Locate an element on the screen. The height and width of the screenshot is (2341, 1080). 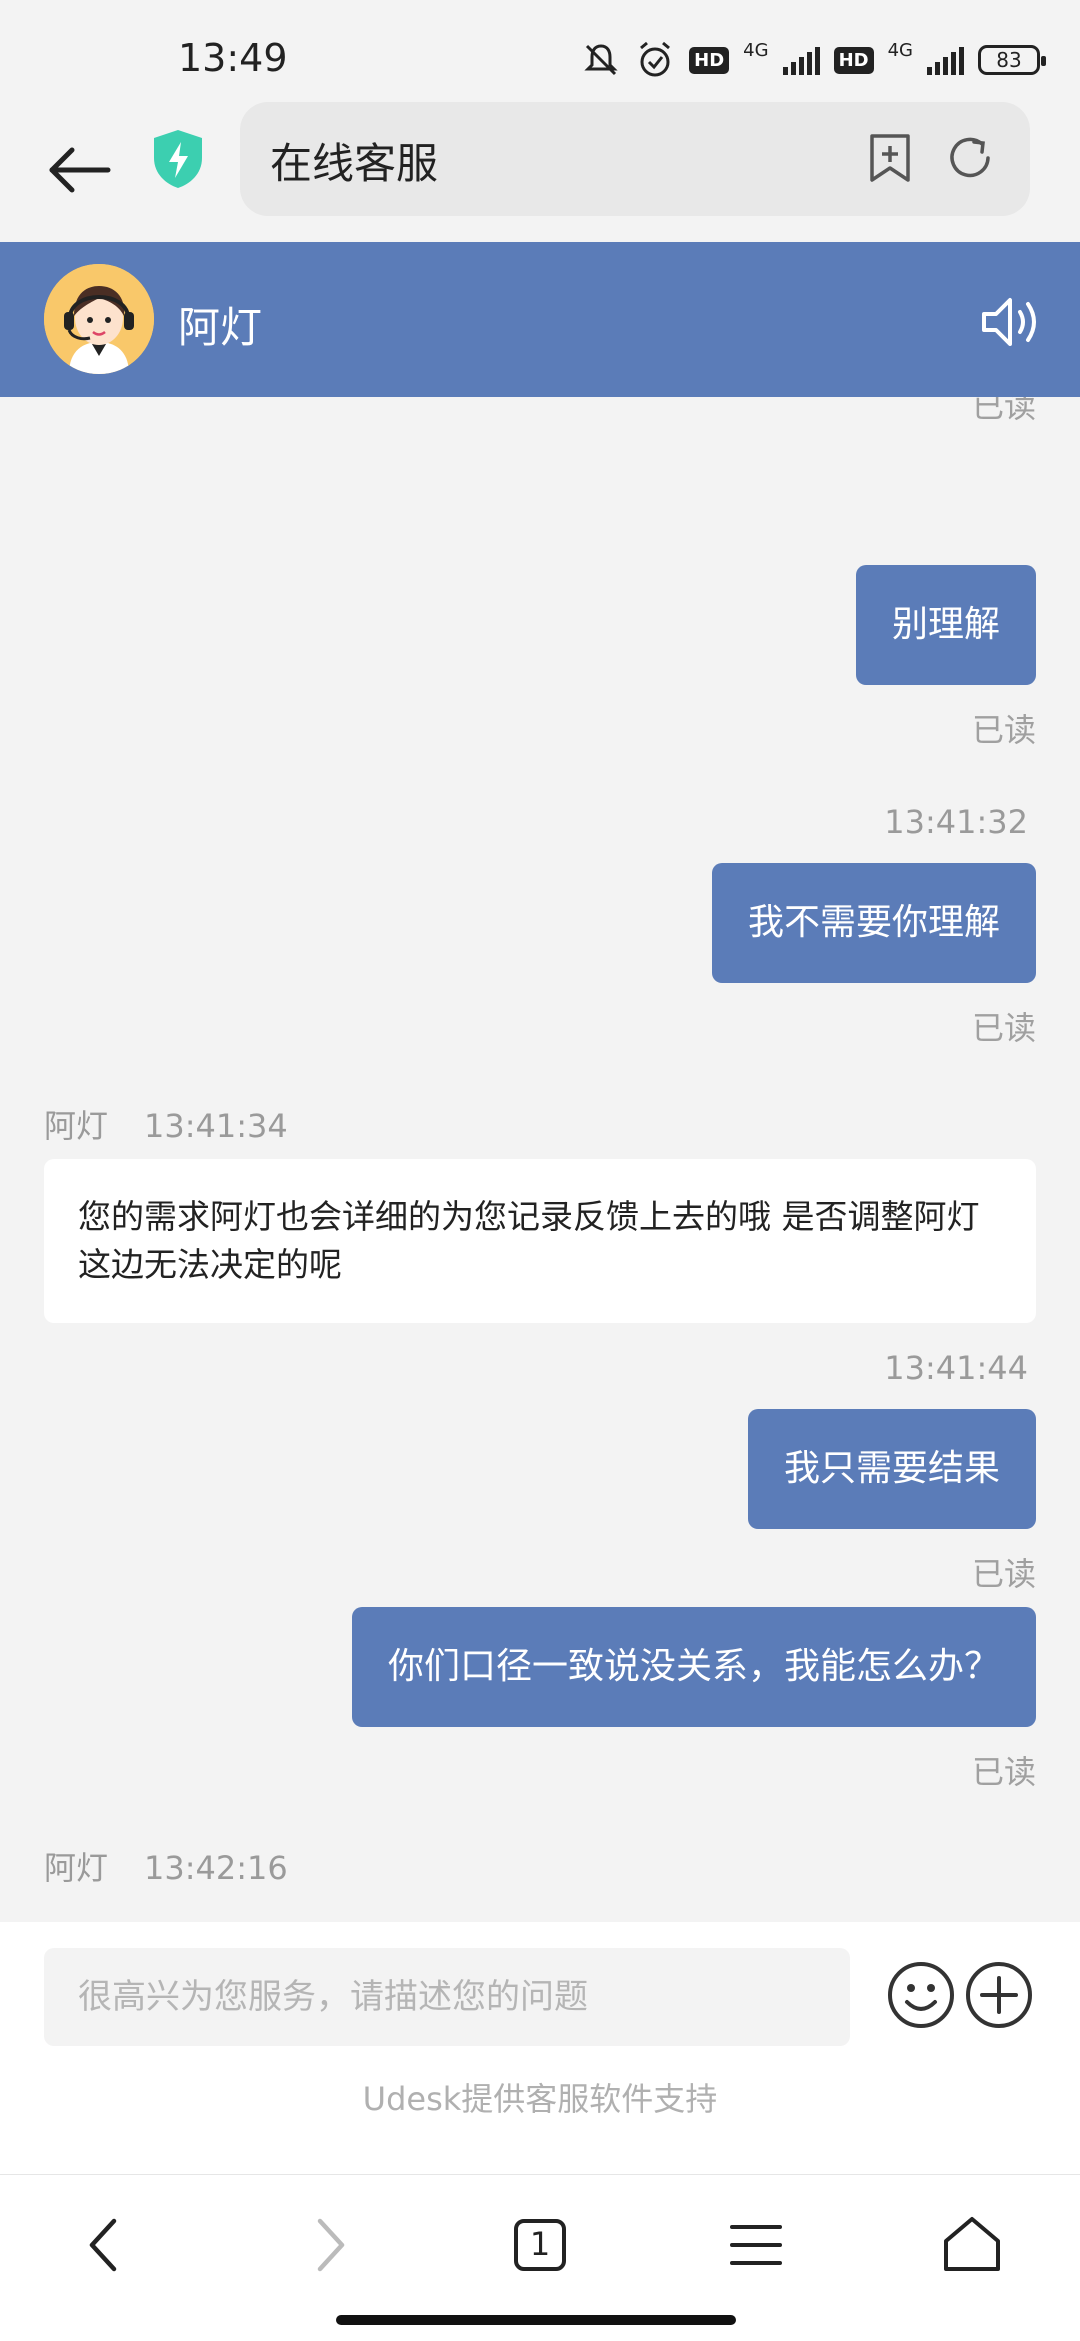
emoji-icon is located at coordinates (921, 1995).